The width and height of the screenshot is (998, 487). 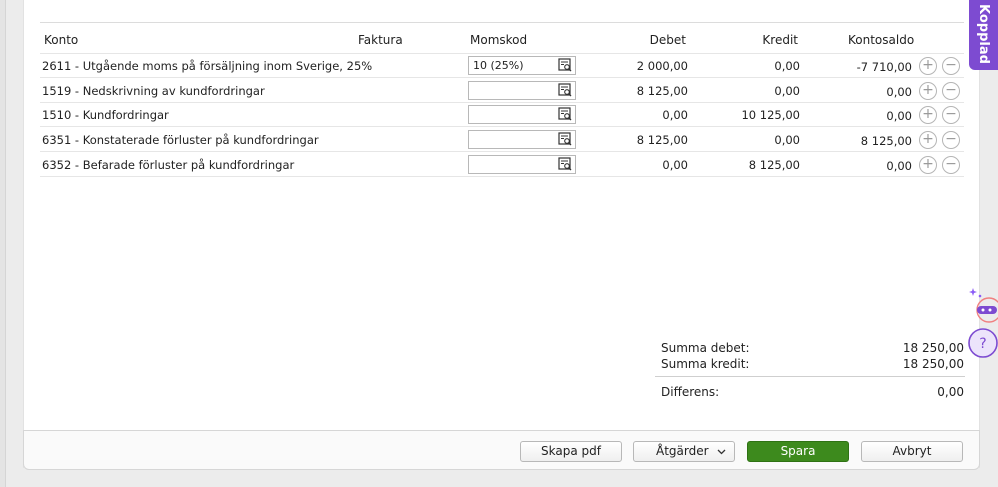 What do you see at coordinates (498, 65) in the screenshot?
I see `vat-code-value: 10 (25%)` at bounding box center [498, 65].